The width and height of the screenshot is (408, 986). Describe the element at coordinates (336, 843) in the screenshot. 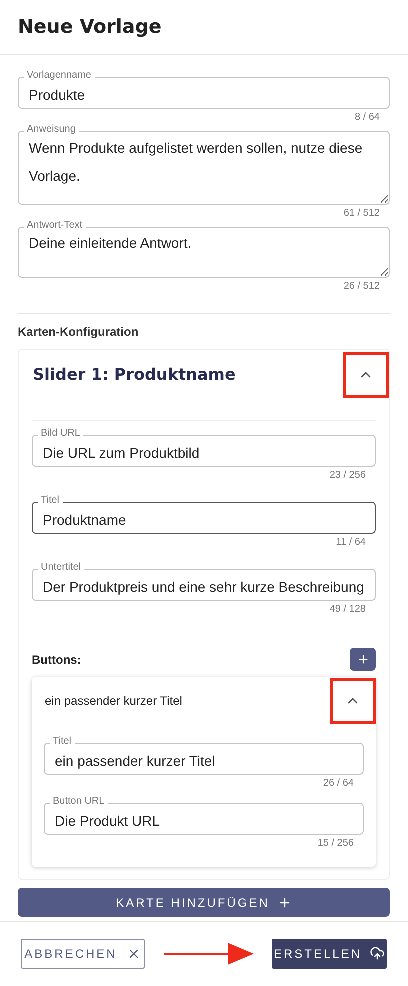

I see `character-counter: 15 / 256` at that location.